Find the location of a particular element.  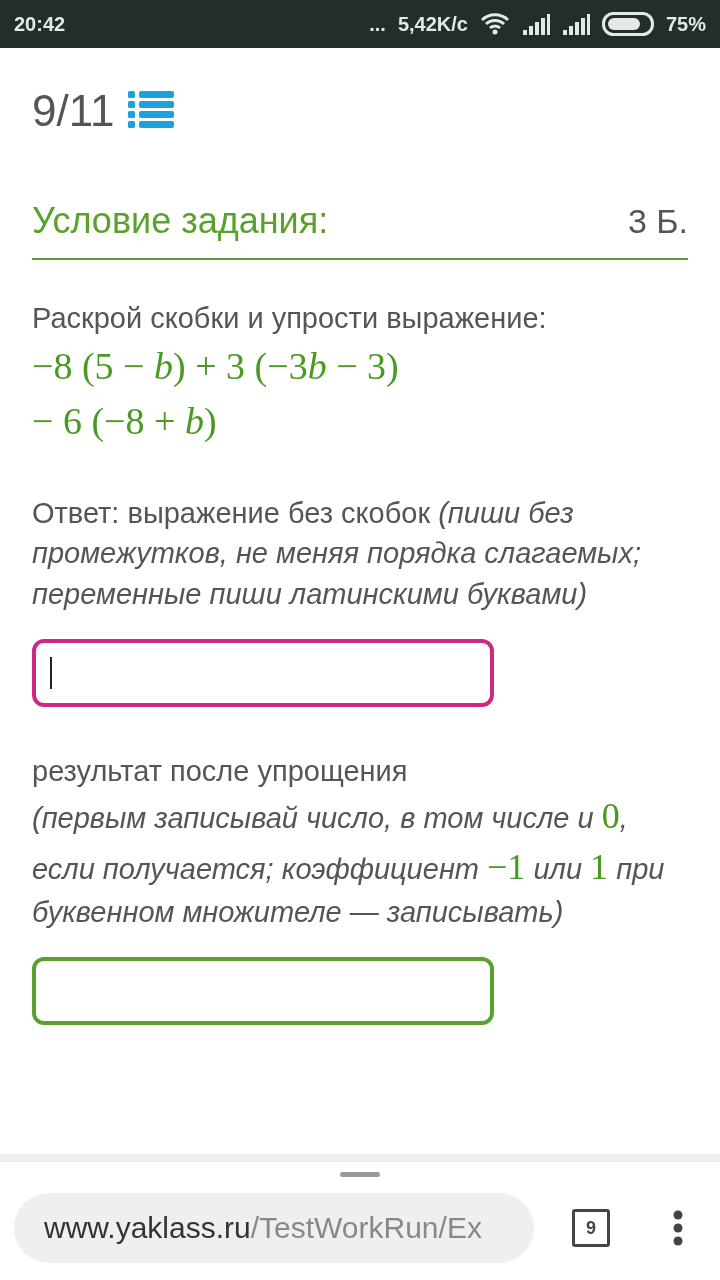

clock: 20:42 is located at coordinates (40, 24).